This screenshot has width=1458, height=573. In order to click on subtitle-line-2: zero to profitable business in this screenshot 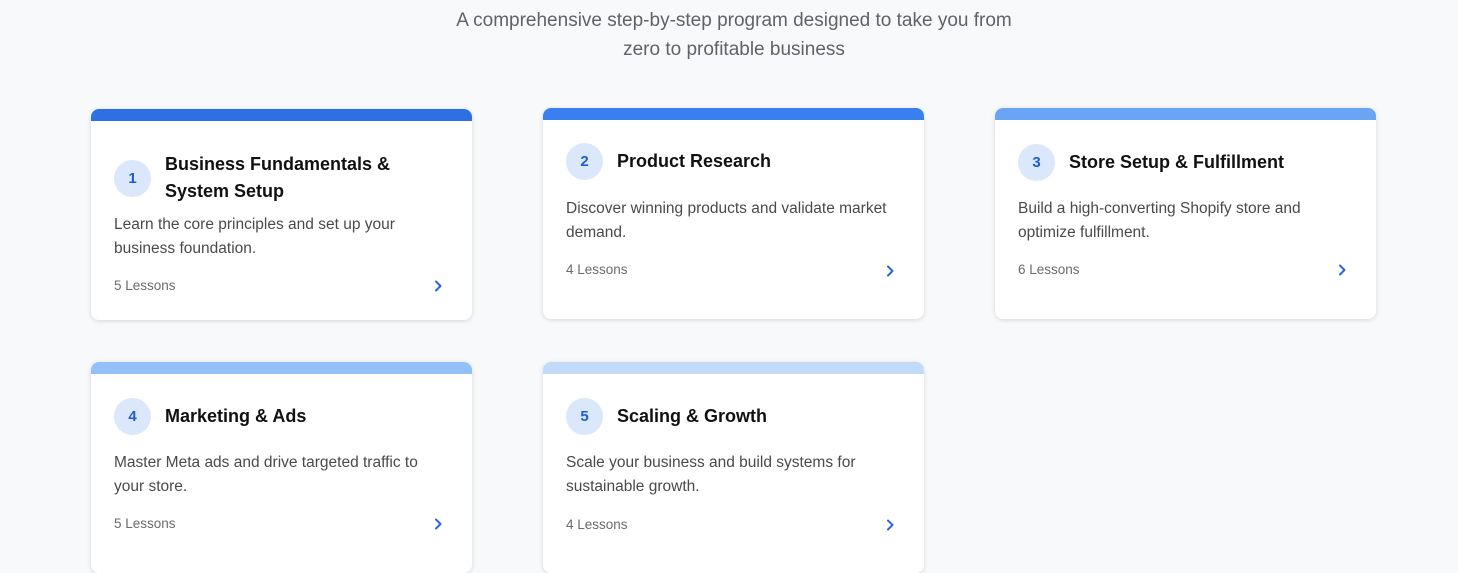, I will do `click(734, 49)`.